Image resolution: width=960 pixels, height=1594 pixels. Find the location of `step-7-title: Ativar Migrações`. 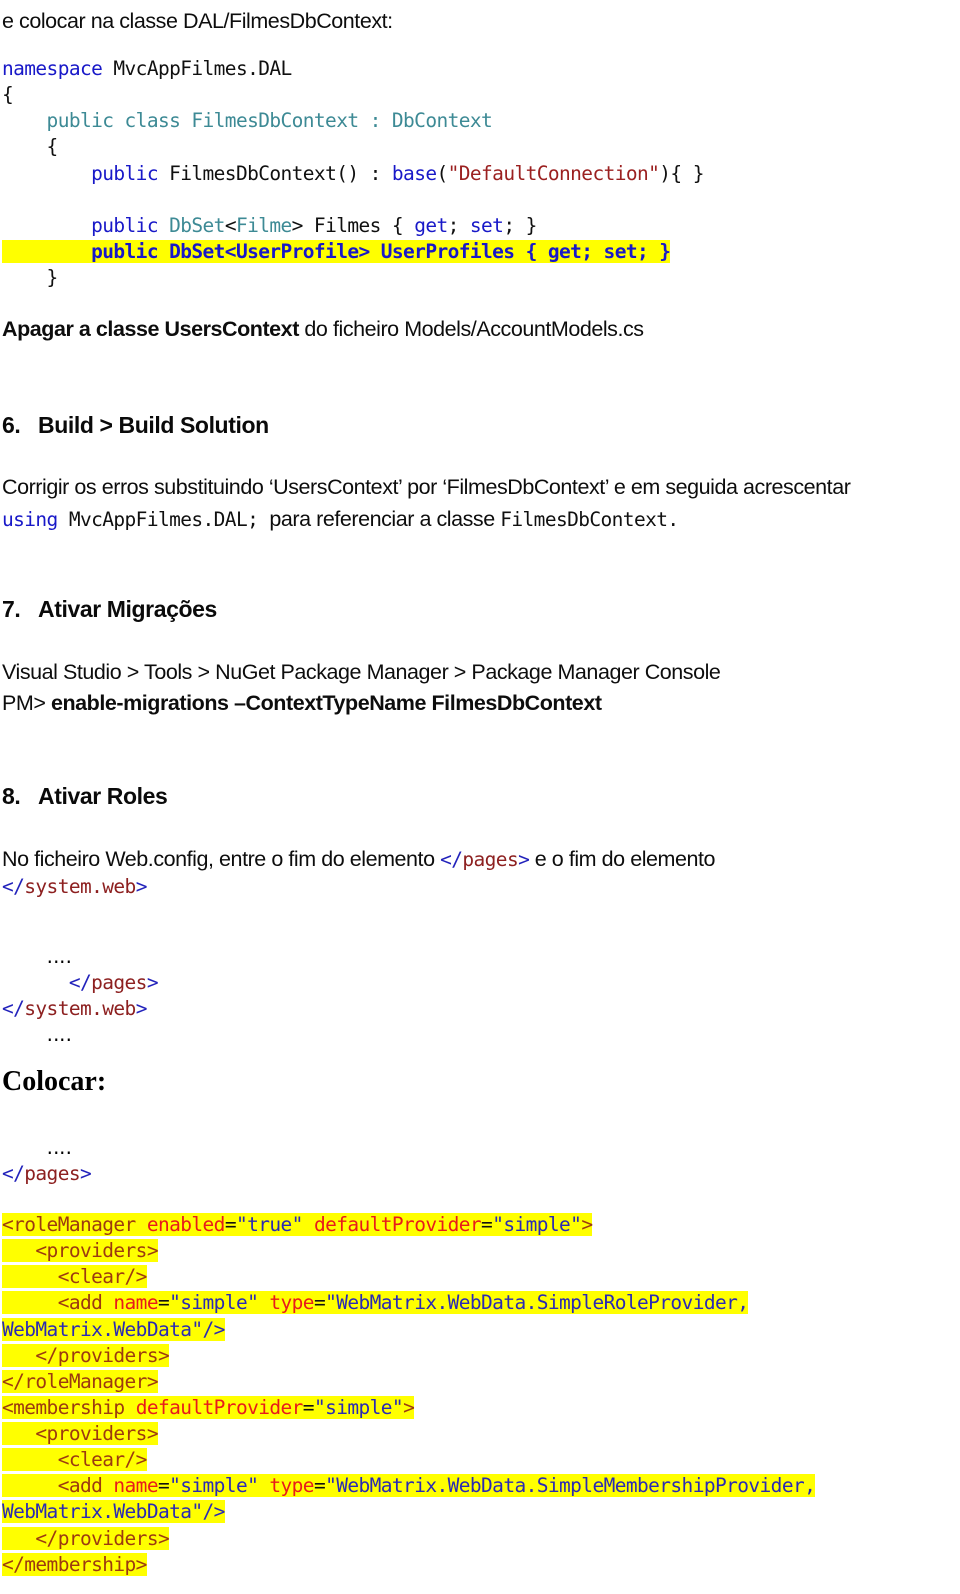

step-7-title: Ativar Migrações is located at coordinates (127, 609).